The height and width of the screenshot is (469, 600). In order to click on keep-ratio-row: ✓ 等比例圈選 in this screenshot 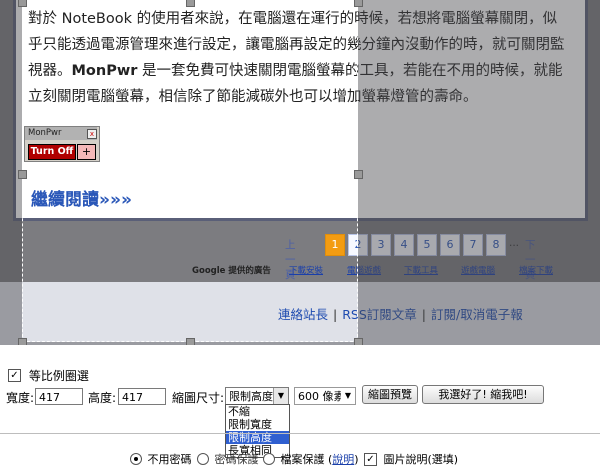, I will do `click(48, 375)`.